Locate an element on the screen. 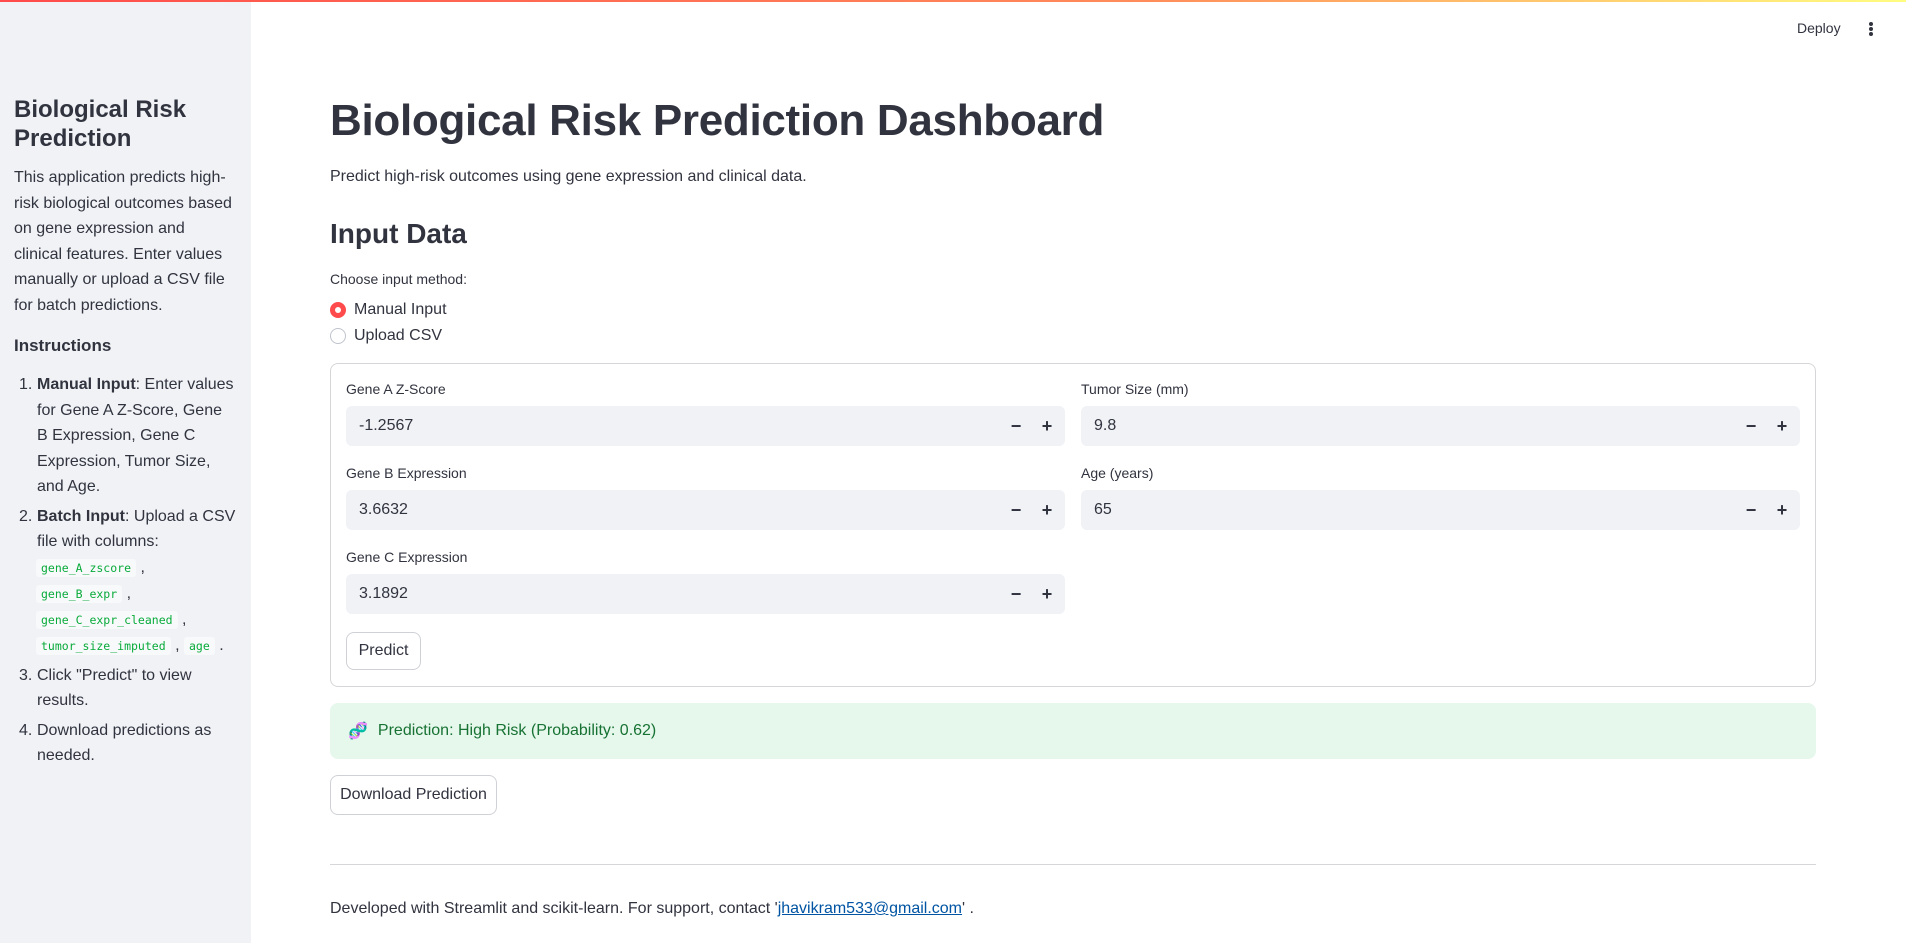 The image size is (1906, 943). deploy-button: Deploy is located at coordinates (1819, 28).